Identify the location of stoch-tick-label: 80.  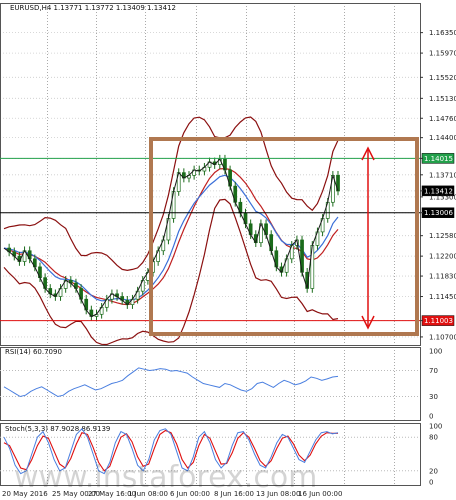
(433, 438).